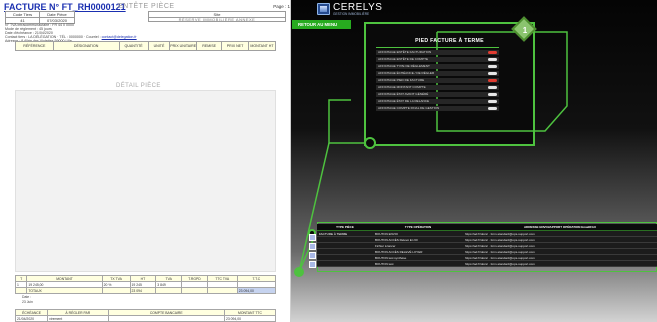 This screenshot has height=322, width=657. I want to click on step-label: AFFICHAGE ÉCHÉANCE / DE RÉGLER, so click(406, 73).